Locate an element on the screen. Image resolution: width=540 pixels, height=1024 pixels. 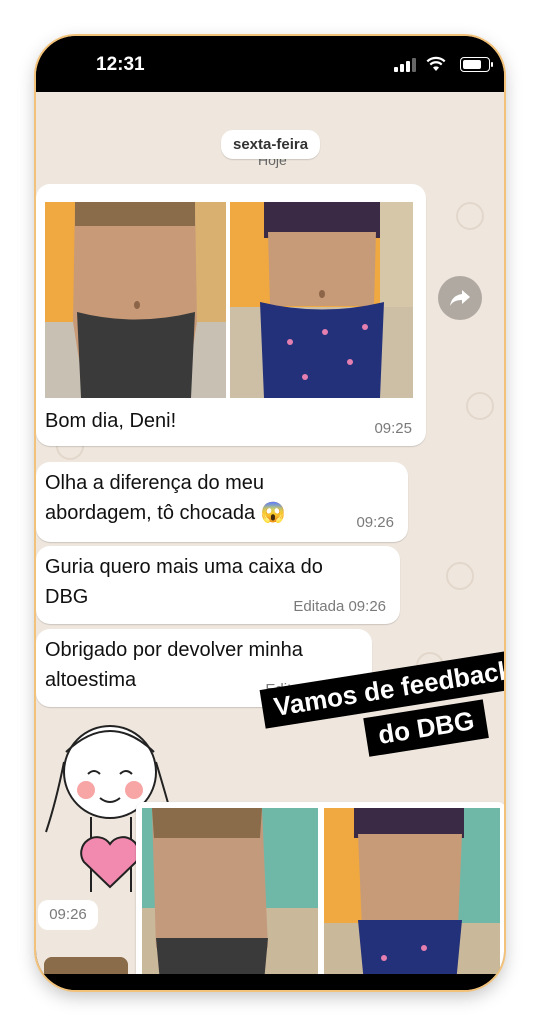
status-time: 12:31 is located at coordinates (120, 64).